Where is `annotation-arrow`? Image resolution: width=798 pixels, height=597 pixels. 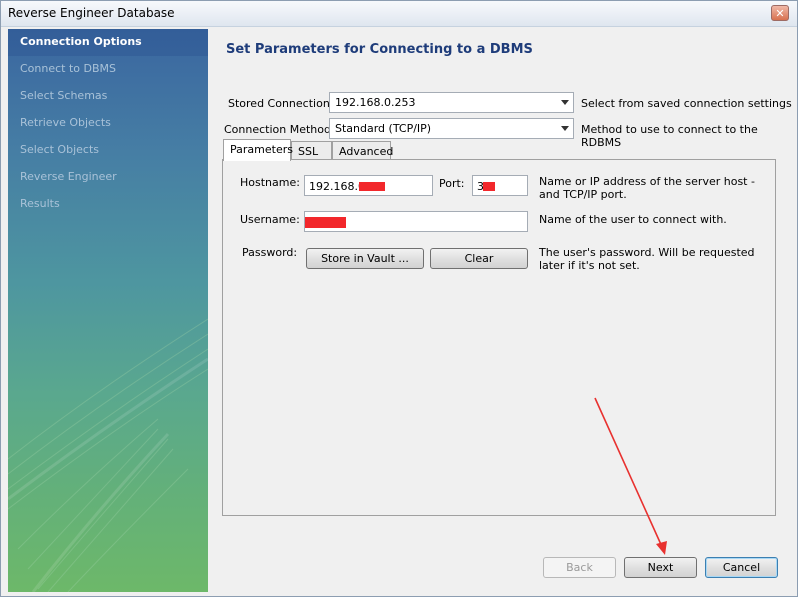 annotation-arrow is located at coordinates (630, 476).